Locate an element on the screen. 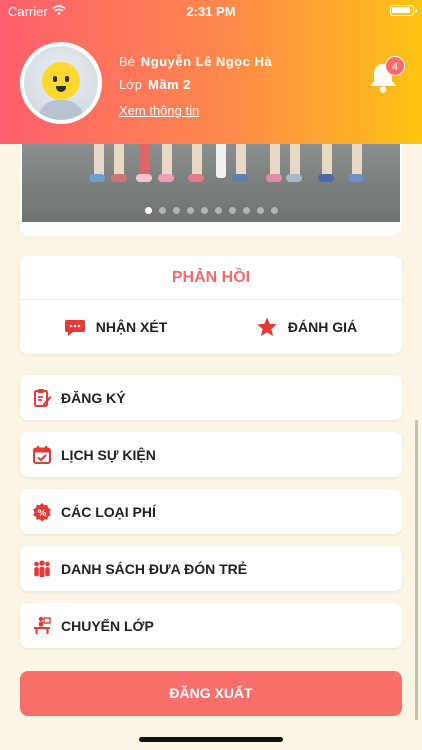 This screenshot has height=750, width=422. clipboard-edit-icon is located at coordinates (42, 398).